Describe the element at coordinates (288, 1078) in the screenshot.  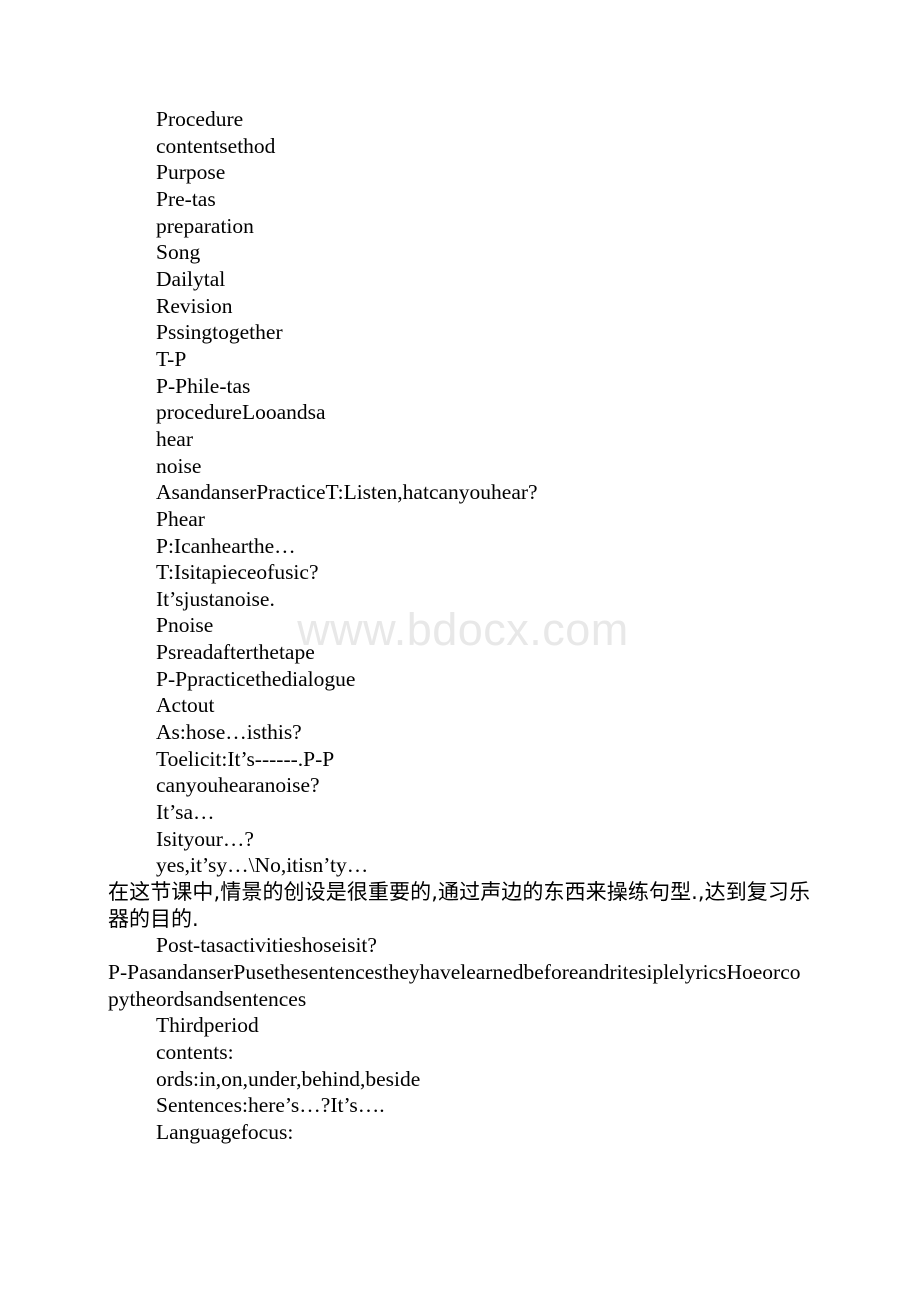
I see `text-line: ords:in,on,under,behind,beside` at that location.